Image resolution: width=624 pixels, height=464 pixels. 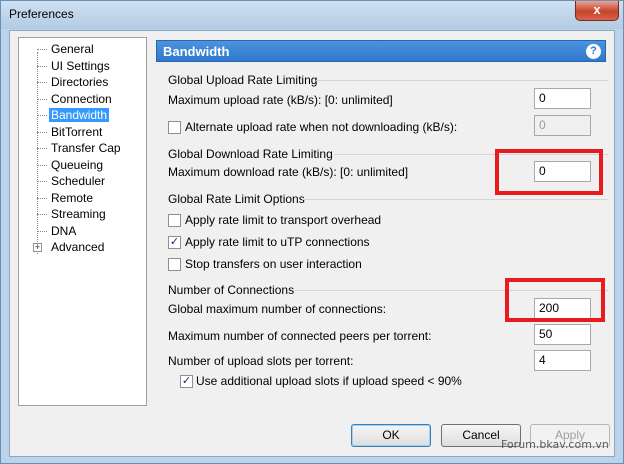 What do you see at coordinates (186, 381) in the screenshot?
I see `additional-slots-checkbox: ✓` at bounding box center [186, 381].